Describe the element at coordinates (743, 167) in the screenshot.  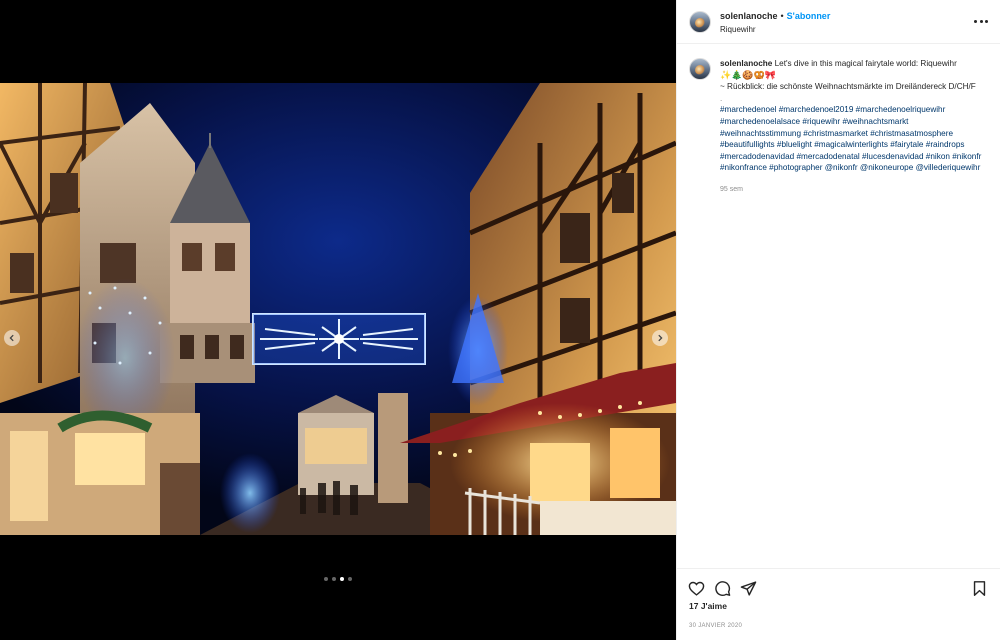
I see `hashtag-link: #nikonfrance` at that location.